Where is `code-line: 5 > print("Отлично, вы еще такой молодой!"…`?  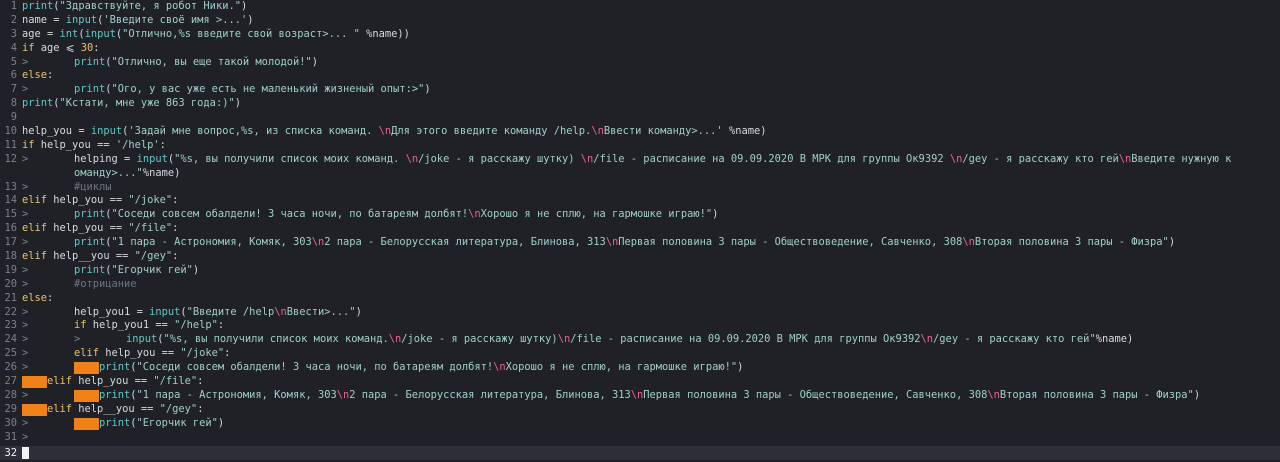
code-line: 5 > print("Отлично, вы еще такой молодой!"… is located at coordinates (640, 63).